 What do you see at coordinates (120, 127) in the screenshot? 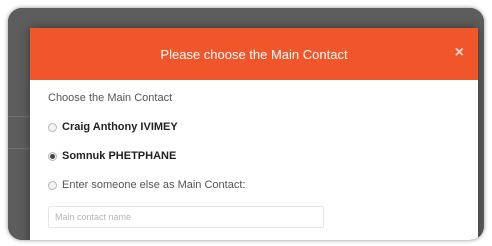
I see `option-label: Craig Anthony IVIMEY` at bounding box center [120, 127].